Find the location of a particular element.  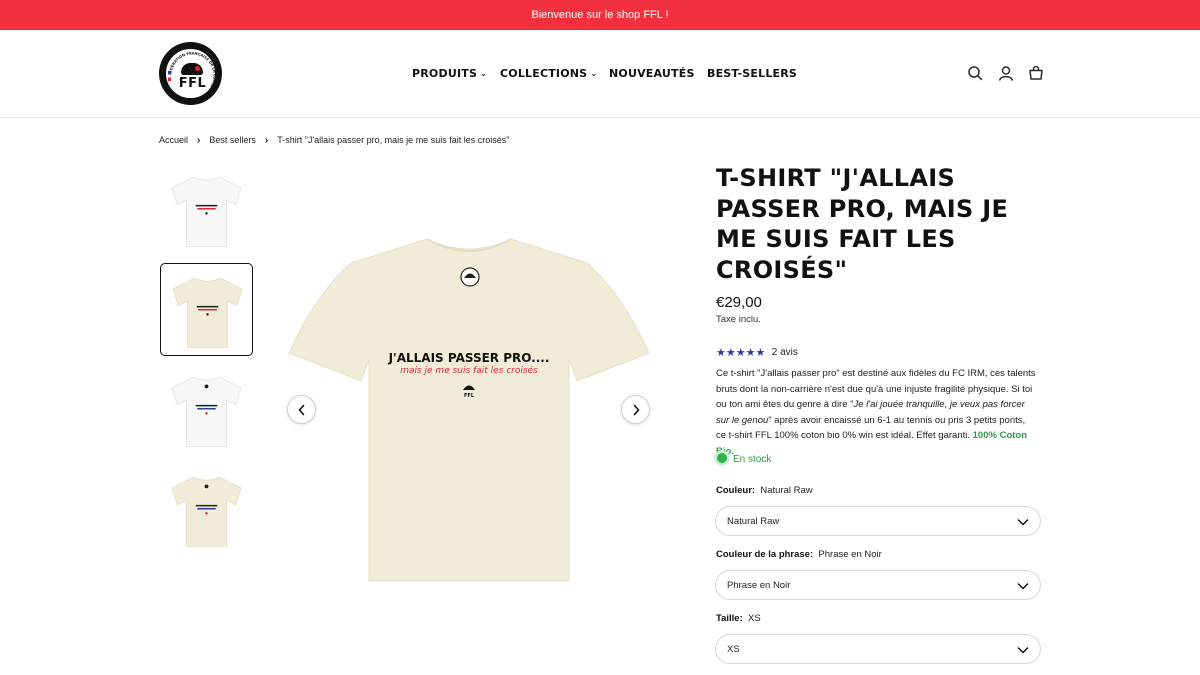

product-rating: ★★★★★ 2 avis is located at coordinates (757, 352).